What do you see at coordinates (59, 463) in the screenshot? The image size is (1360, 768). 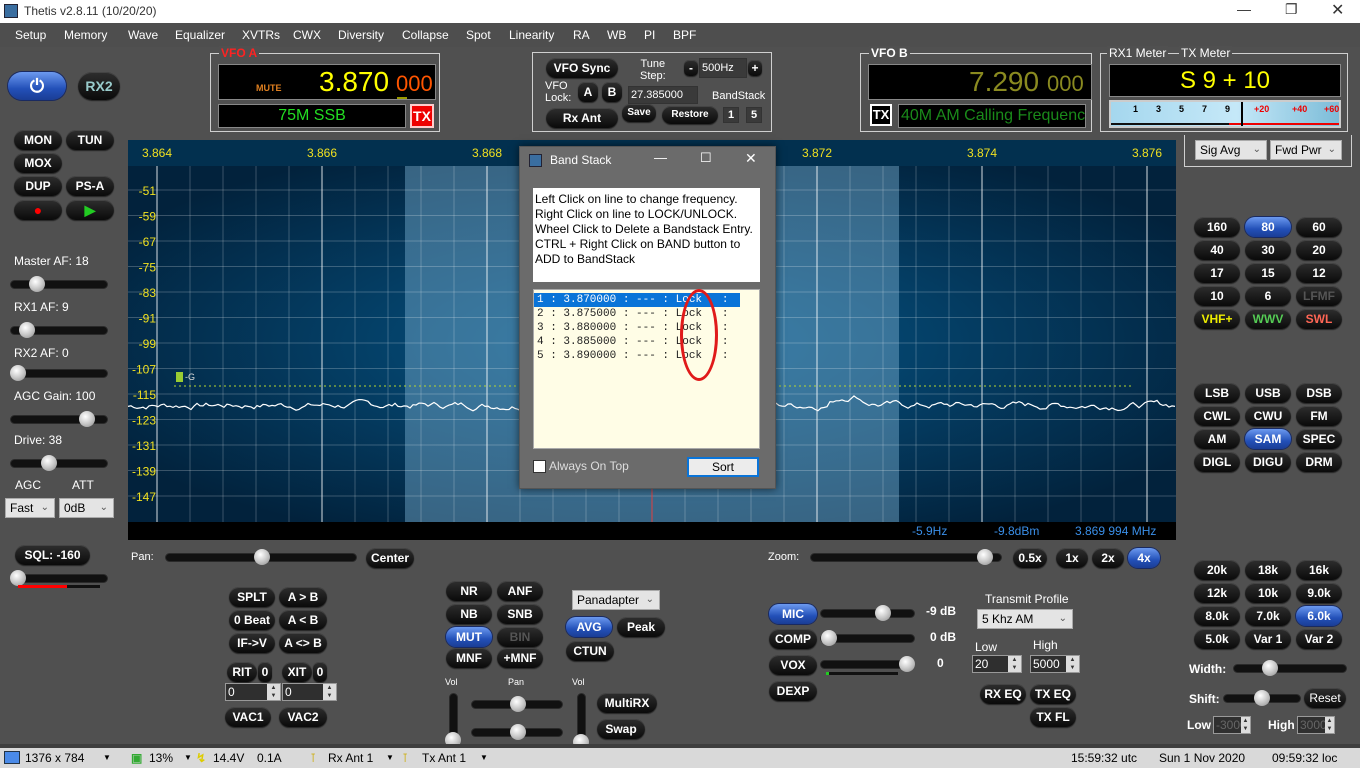 I see `drive-slider` at bounding box center [59, 463].